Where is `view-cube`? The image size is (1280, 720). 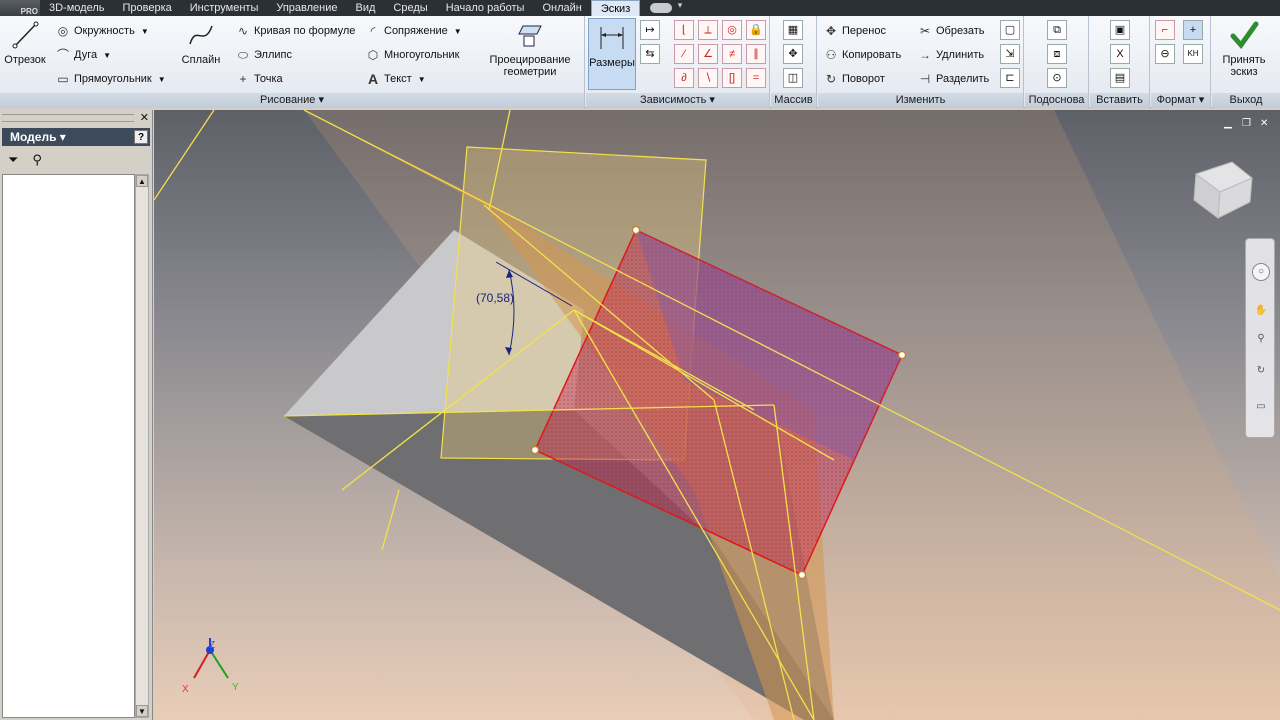
view-cube is located at coordinates (1223, 190).